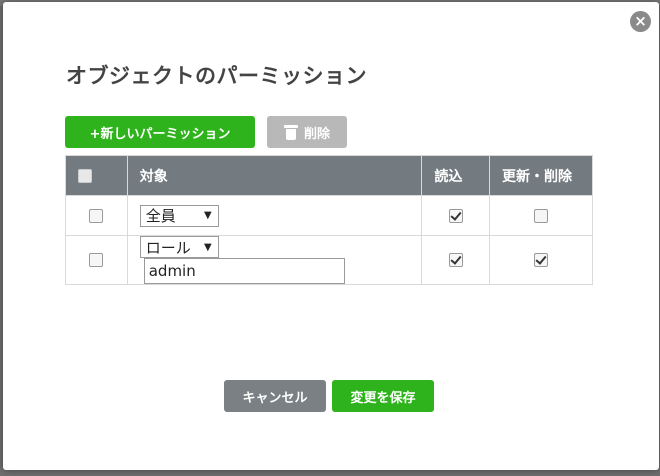 The height and width of the screenshot is (476, 660). Describe the element at coordinates (383, 396) in the screenshot. I see `save-changes-button: 変更を保存` at that location.